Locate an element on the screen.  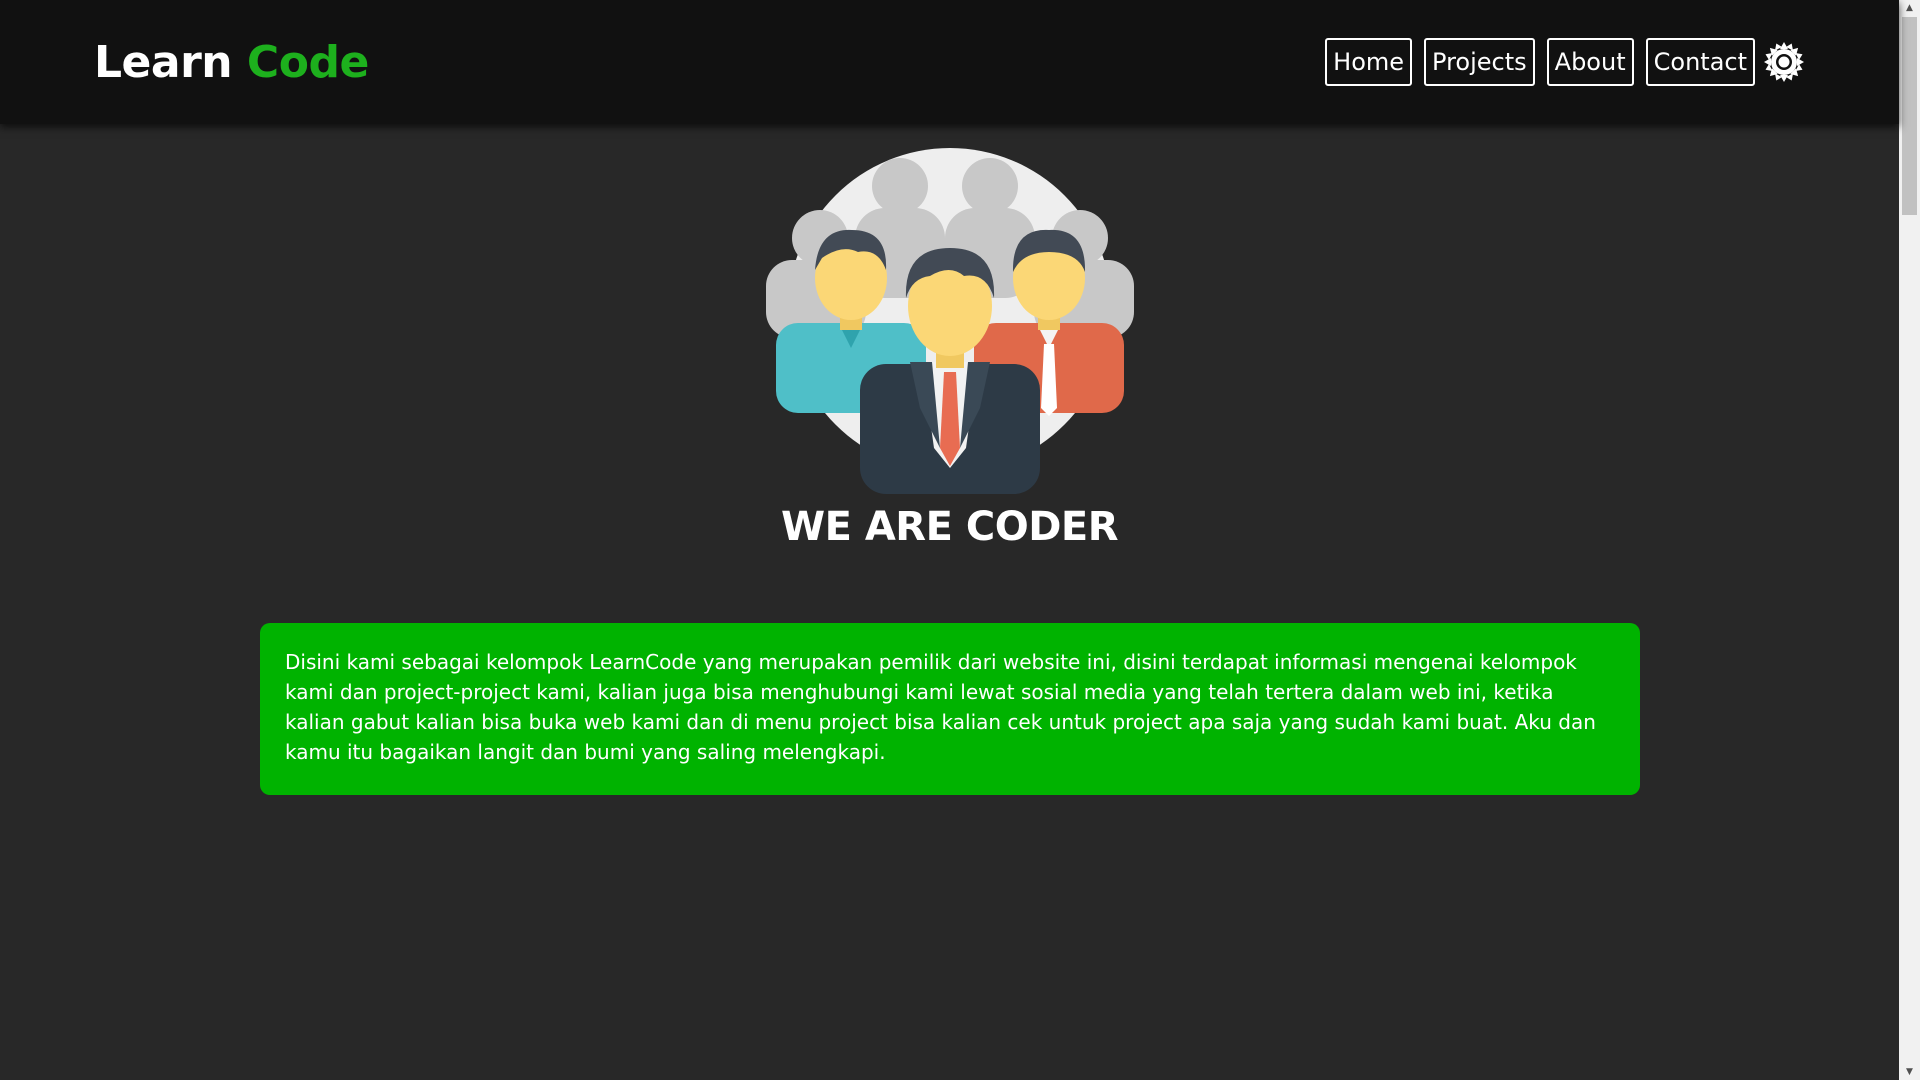
scroll-thumb is located at coordinates (1909, 116).